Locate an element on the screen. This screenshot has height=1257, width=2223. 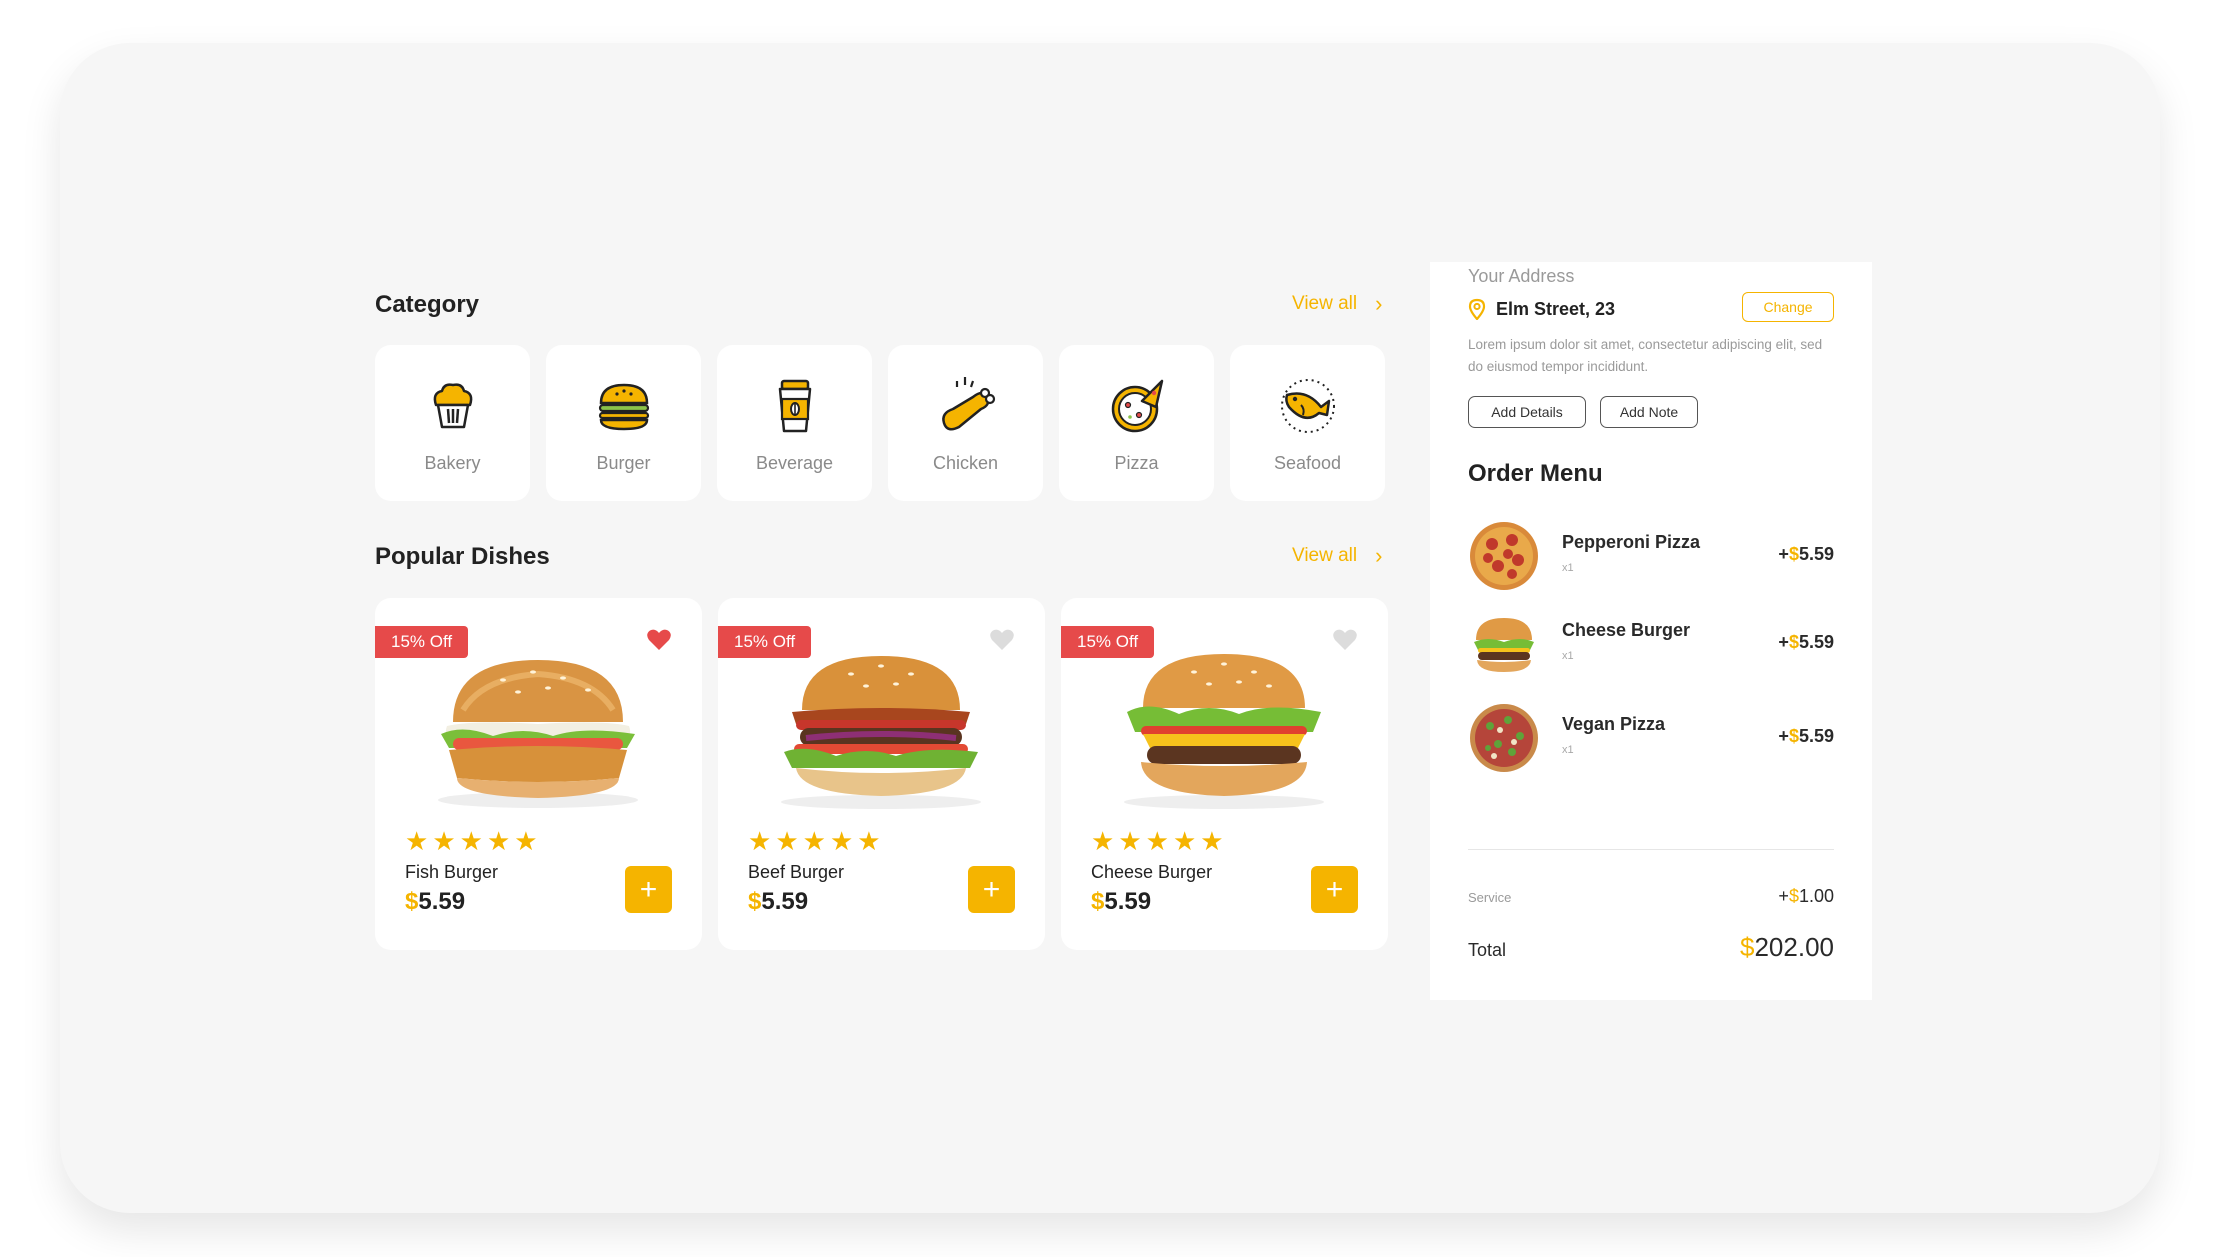
popular-dishes-title: Popular Dishes is located at coordinates (462, 556).